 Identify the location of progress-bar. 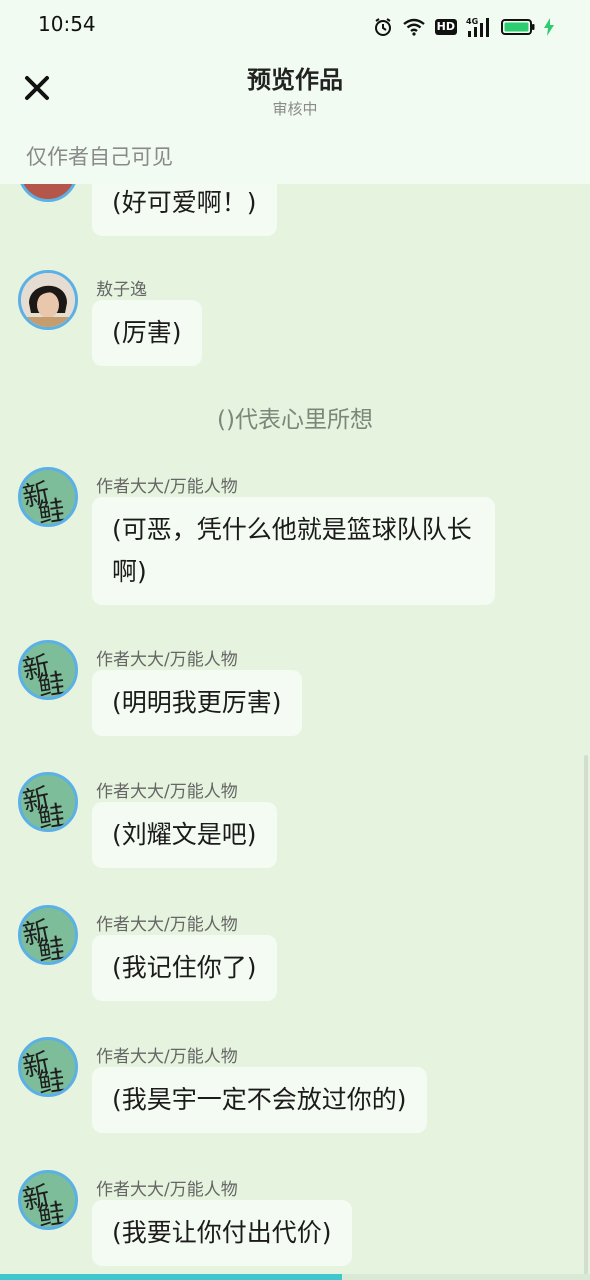
(295, 1277).